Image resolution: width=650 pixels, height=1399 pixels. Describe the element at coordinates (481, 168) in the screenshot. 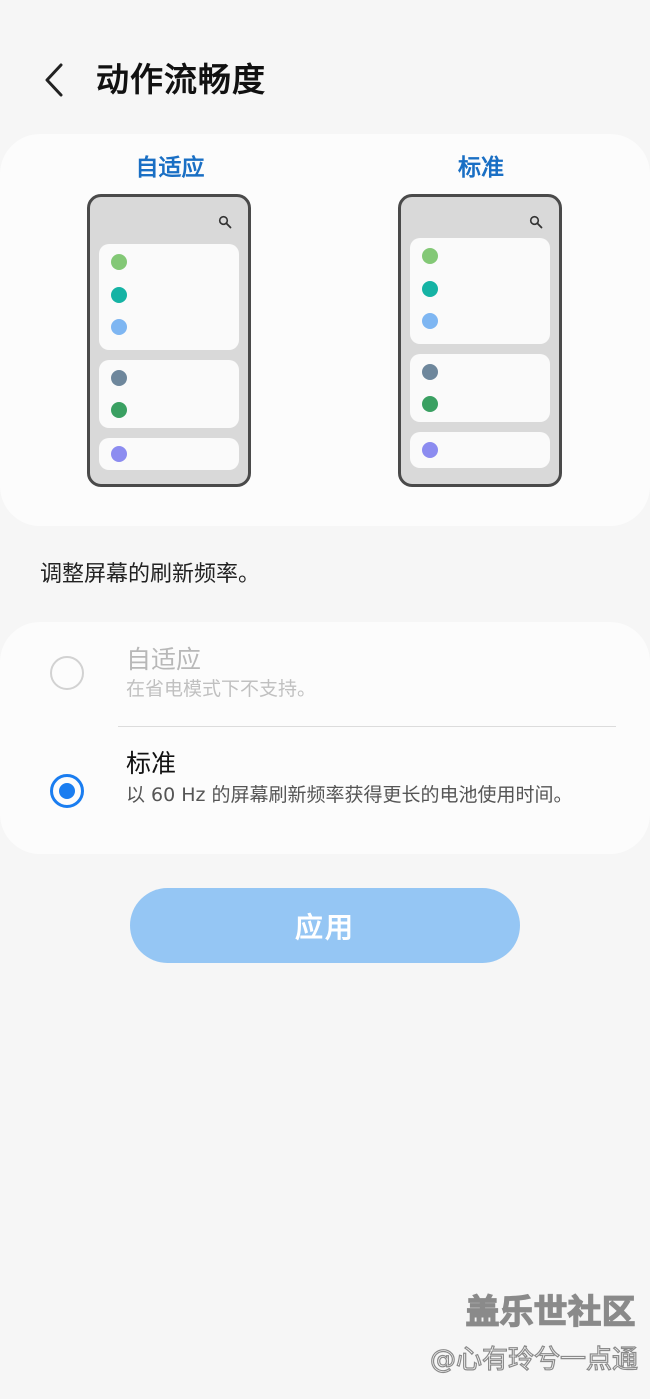

I see `standard-preview-label: 标准` at that location.